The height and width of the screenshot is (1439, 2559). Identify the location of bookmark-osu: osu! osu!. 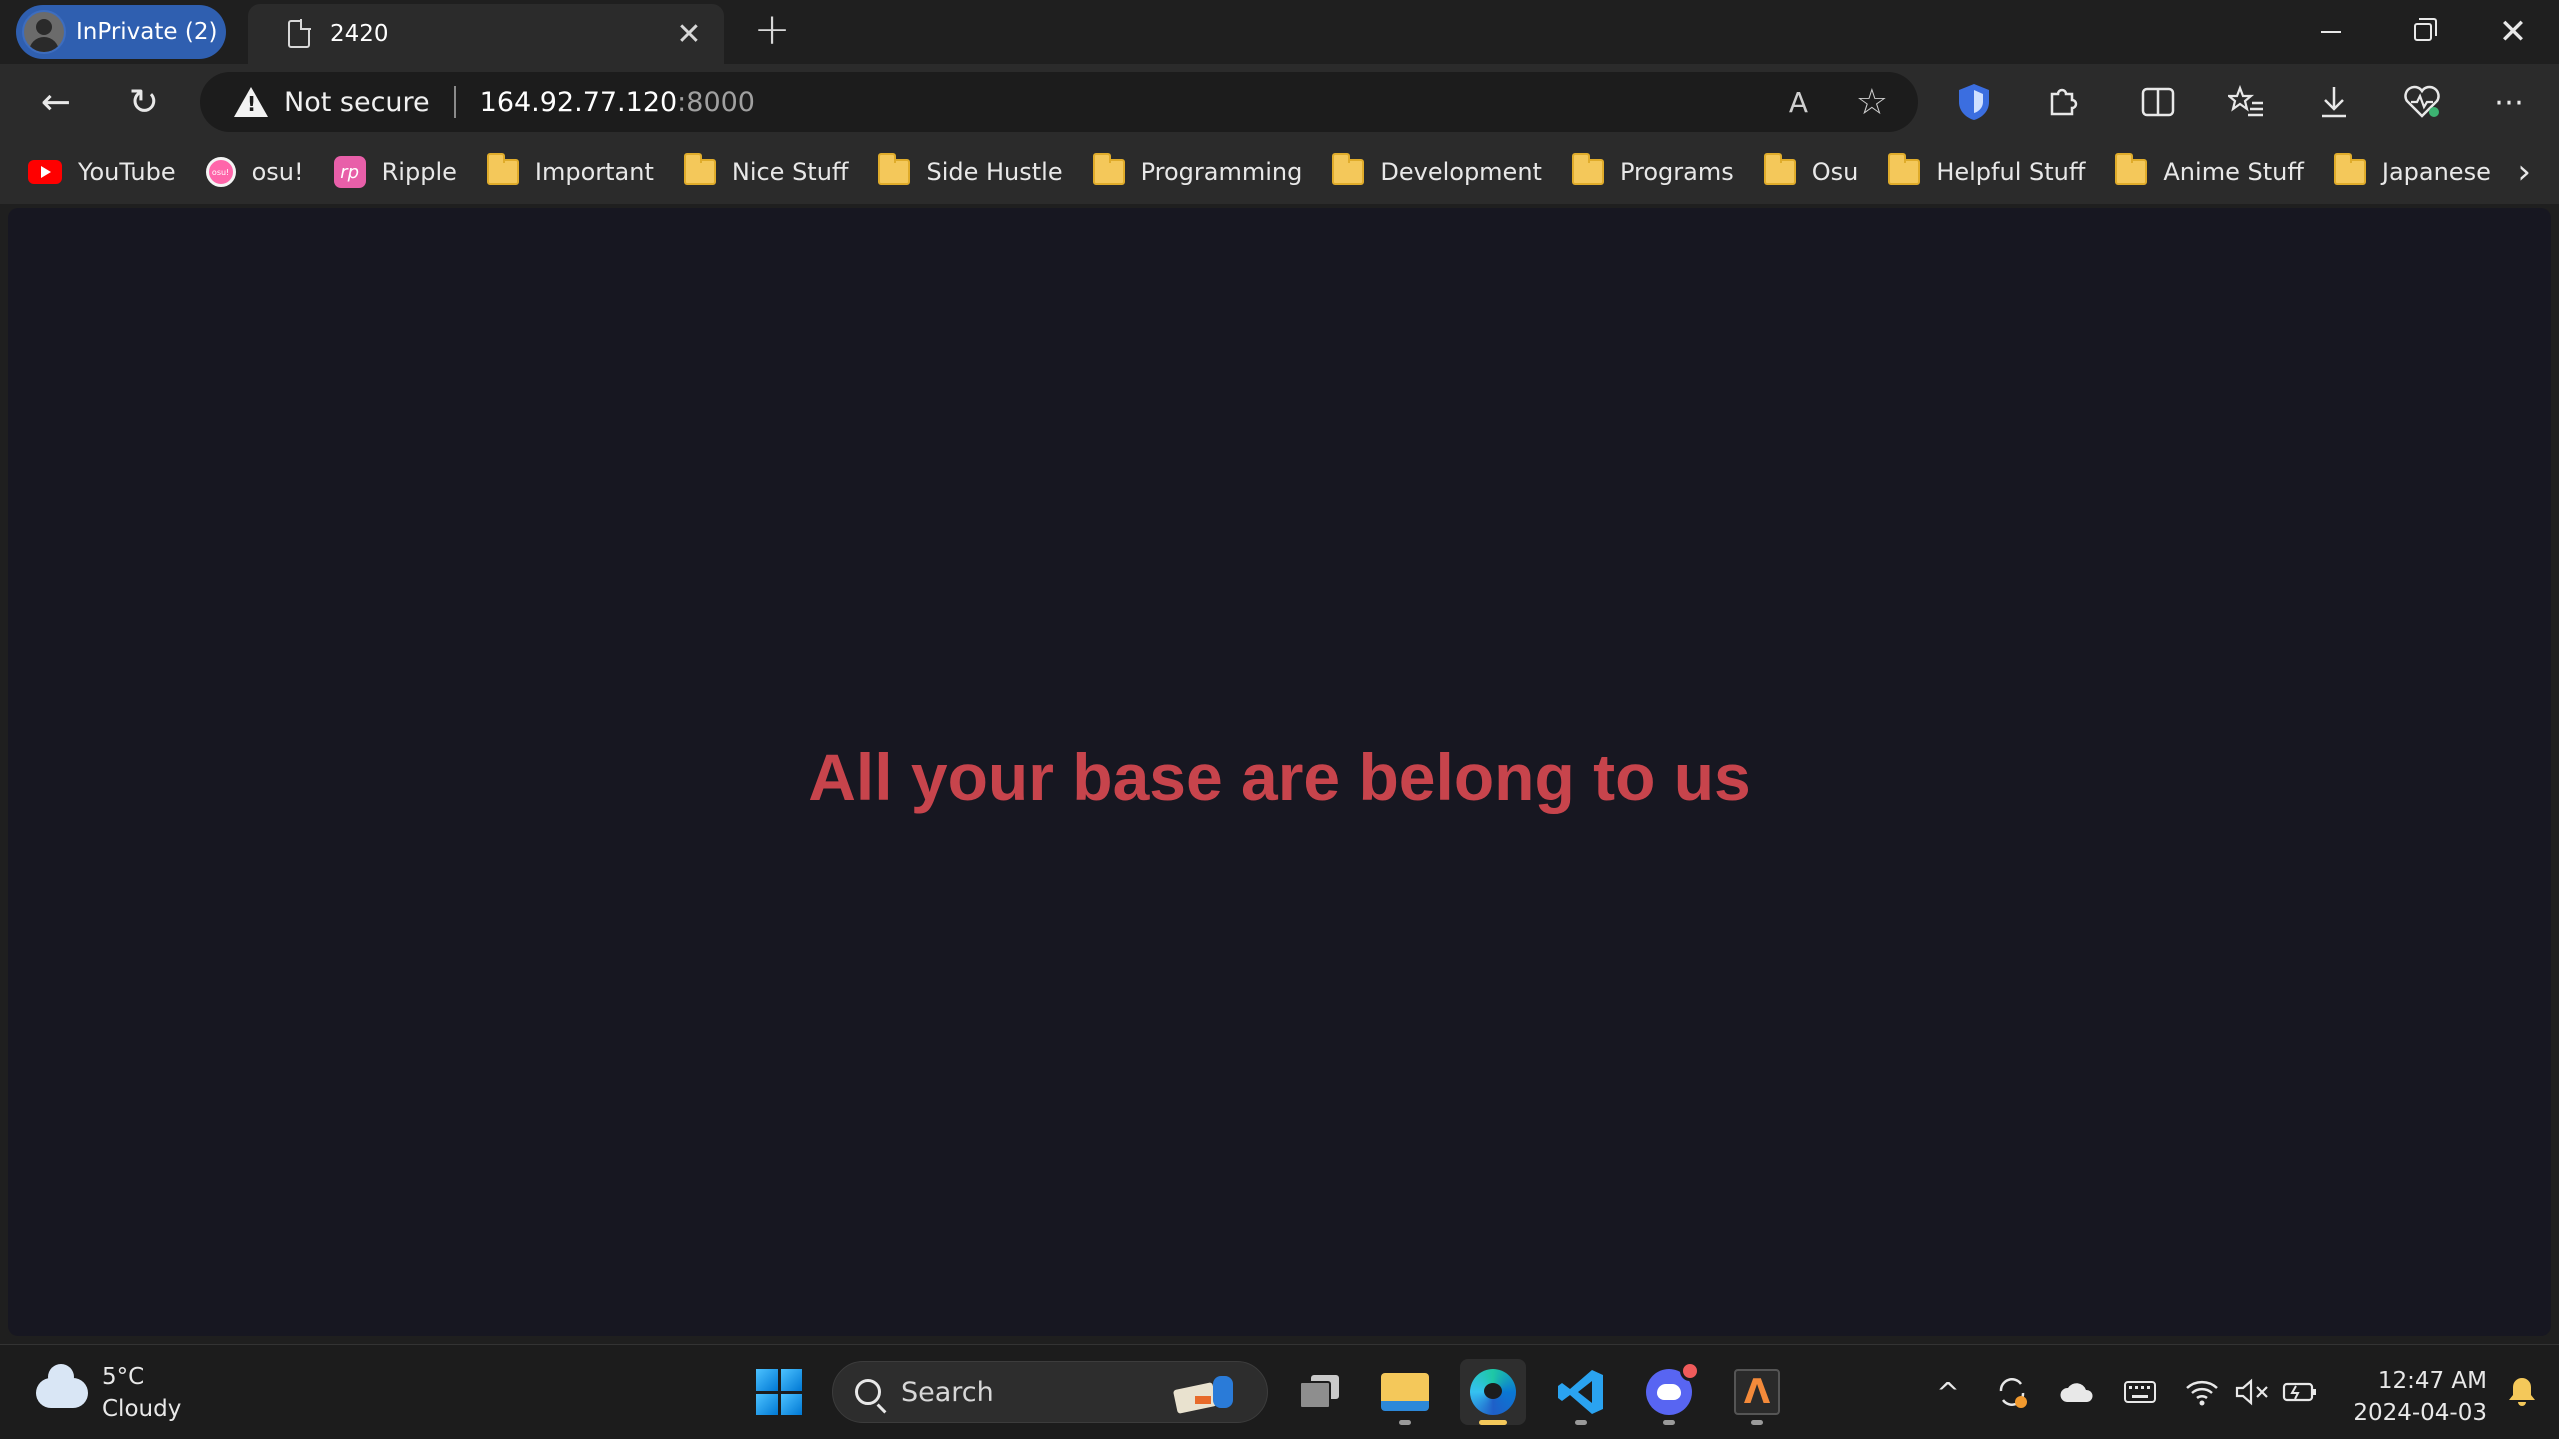
(254, 172).